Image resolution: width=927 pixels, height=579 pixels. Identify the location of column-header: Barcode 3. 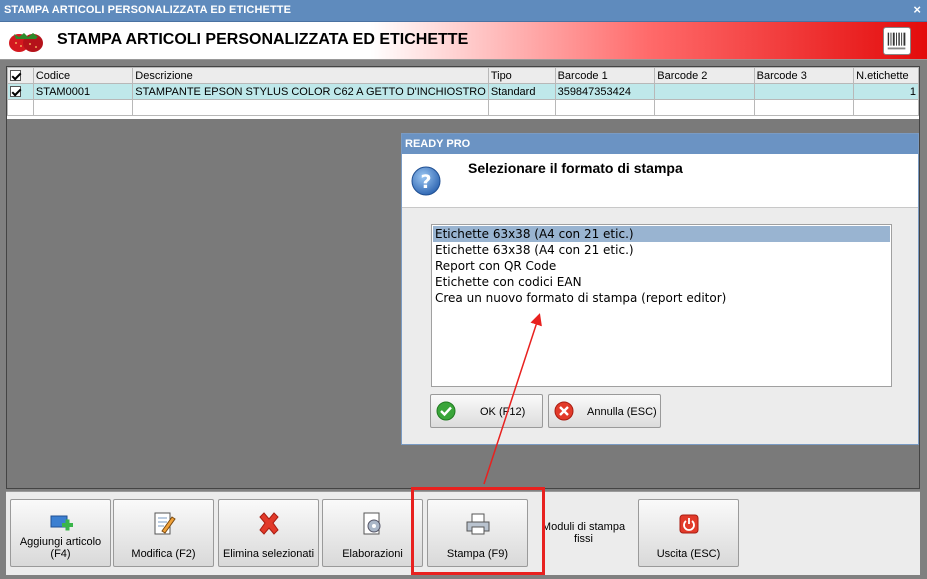
(804, 75).